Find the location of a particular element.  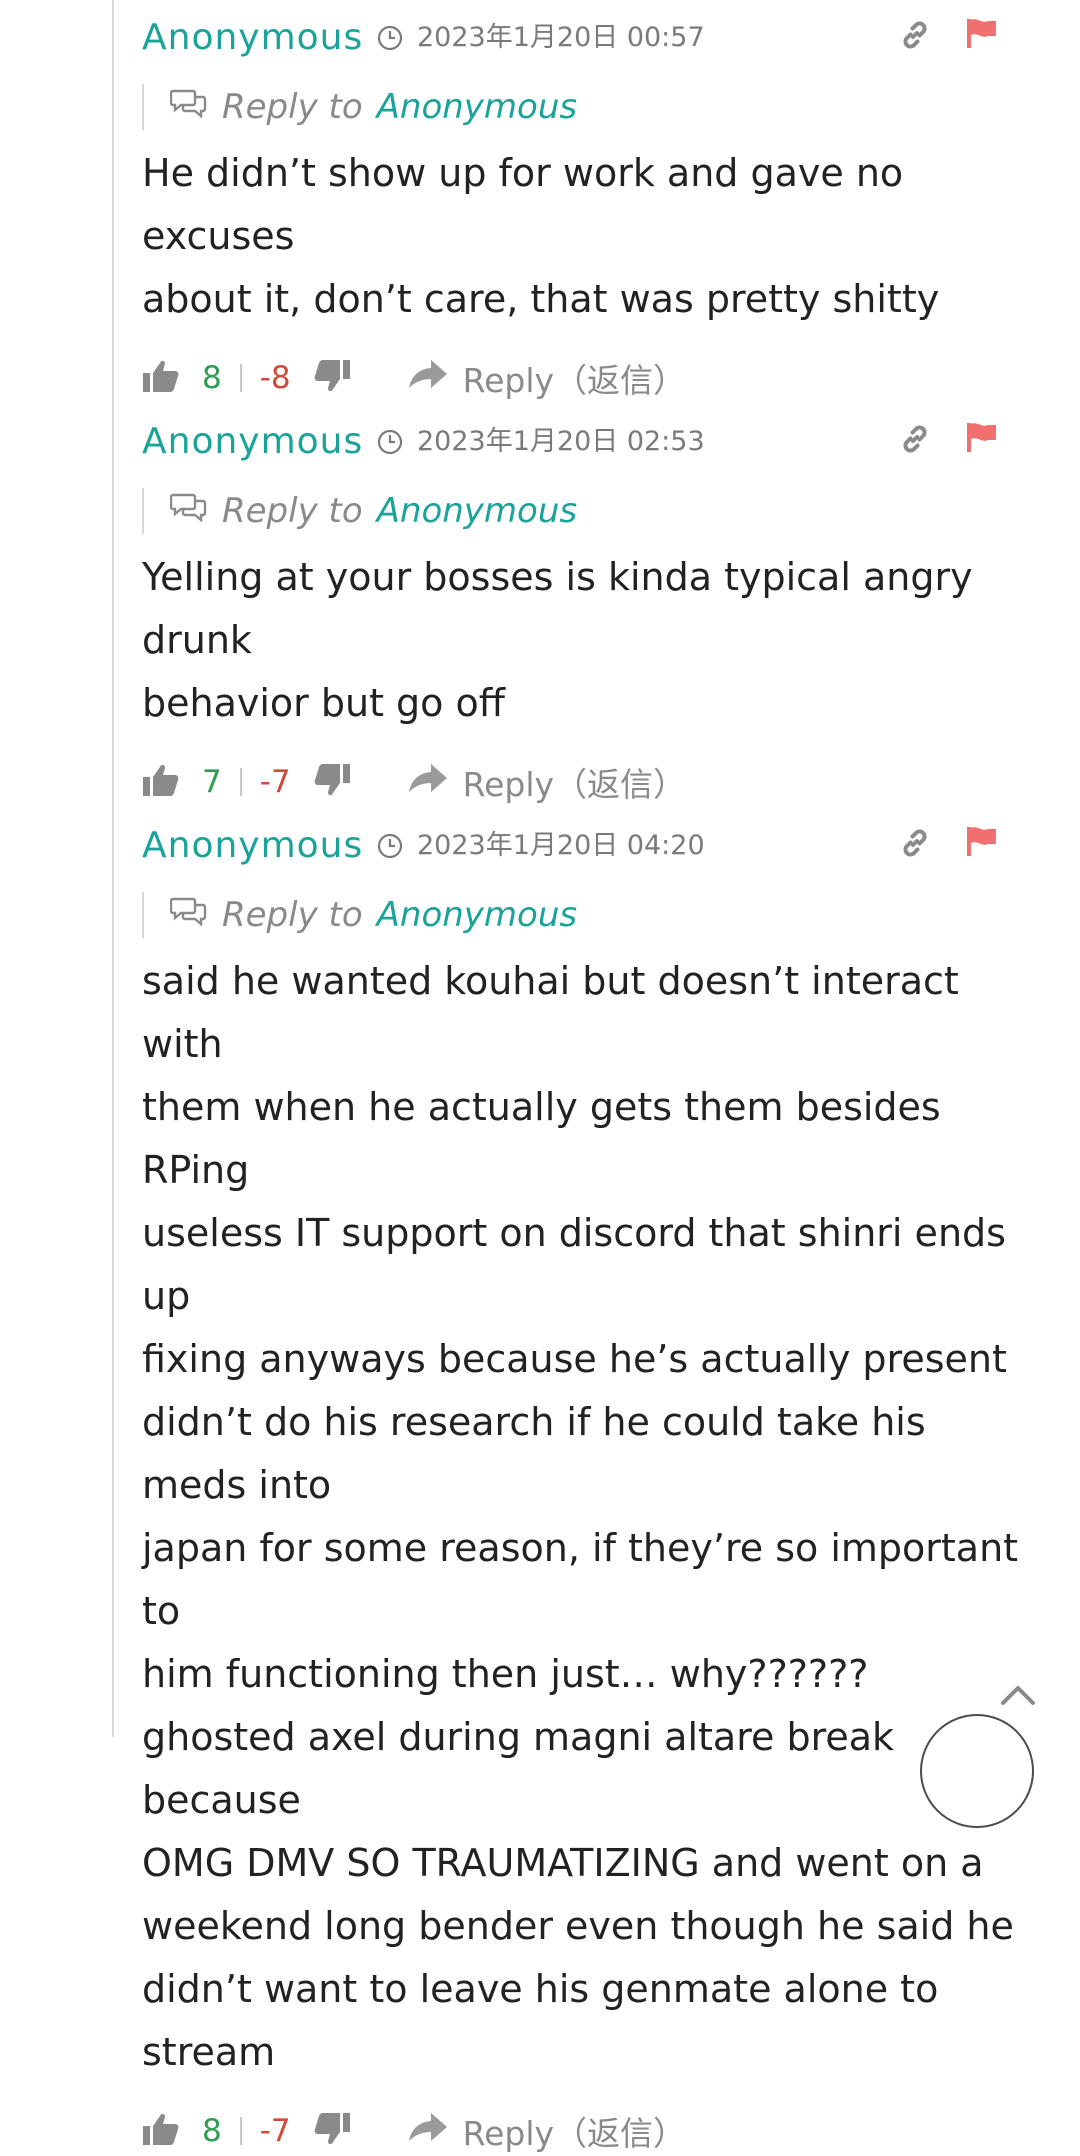

dislike-count: -8 is located at coordinates (275, 378).